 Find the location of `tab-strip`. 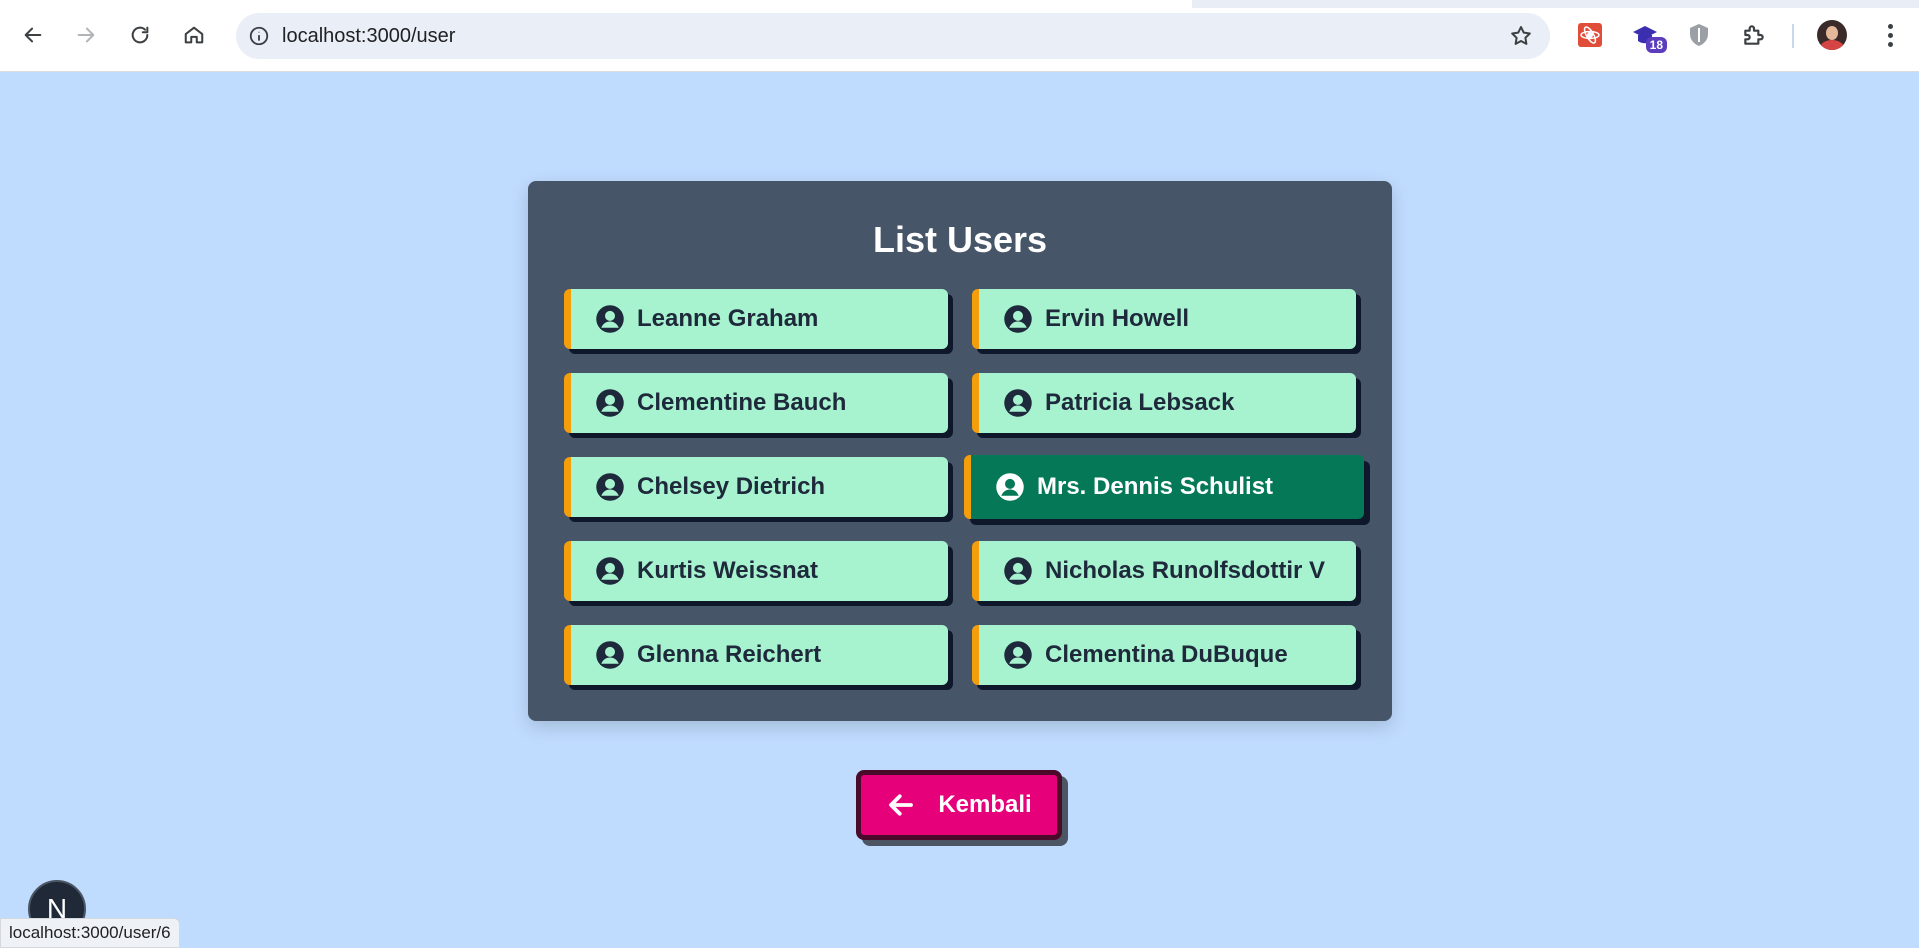

tab-strip is located at coordinates (959, 4).